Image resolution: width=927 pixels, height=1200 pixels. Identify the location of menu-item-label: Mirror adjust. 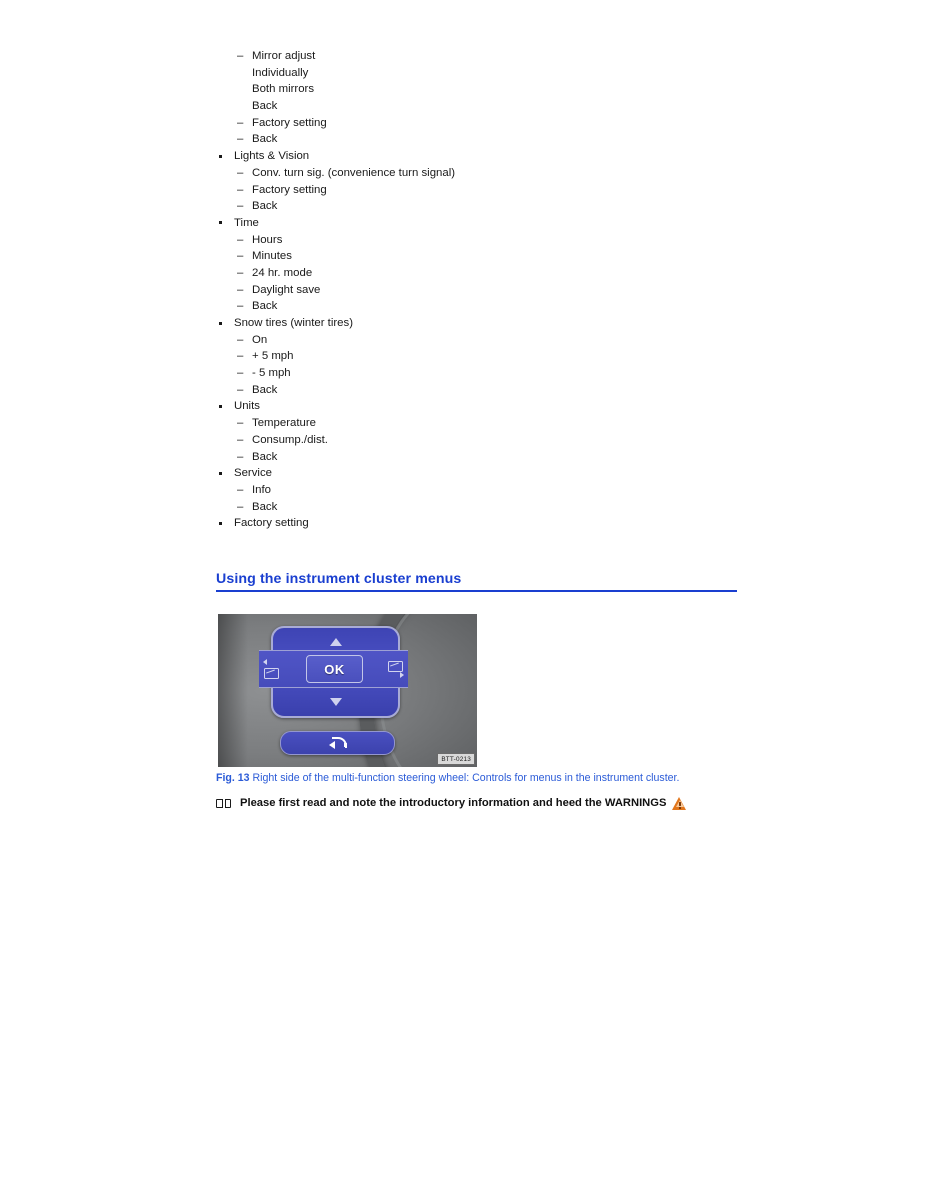
(284, 56).